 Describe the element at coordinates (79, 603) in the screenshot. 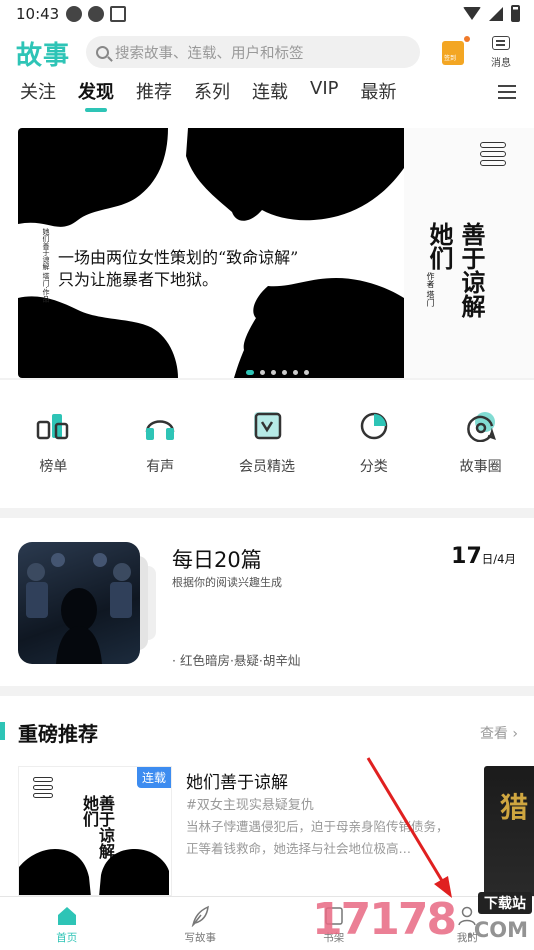

I see `daily-cover-image` at that location.